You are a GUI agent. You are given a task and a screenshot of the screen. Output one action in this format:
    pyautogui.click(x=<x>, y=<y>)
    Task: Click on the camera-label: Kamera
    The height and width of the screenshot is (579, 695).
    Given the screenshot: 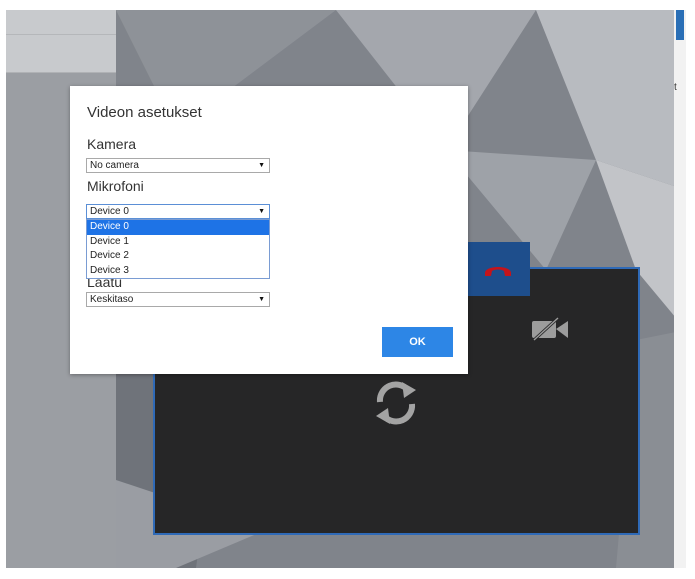 What is the action you would take?
    pyautogui.click(x=112, y=144)
    